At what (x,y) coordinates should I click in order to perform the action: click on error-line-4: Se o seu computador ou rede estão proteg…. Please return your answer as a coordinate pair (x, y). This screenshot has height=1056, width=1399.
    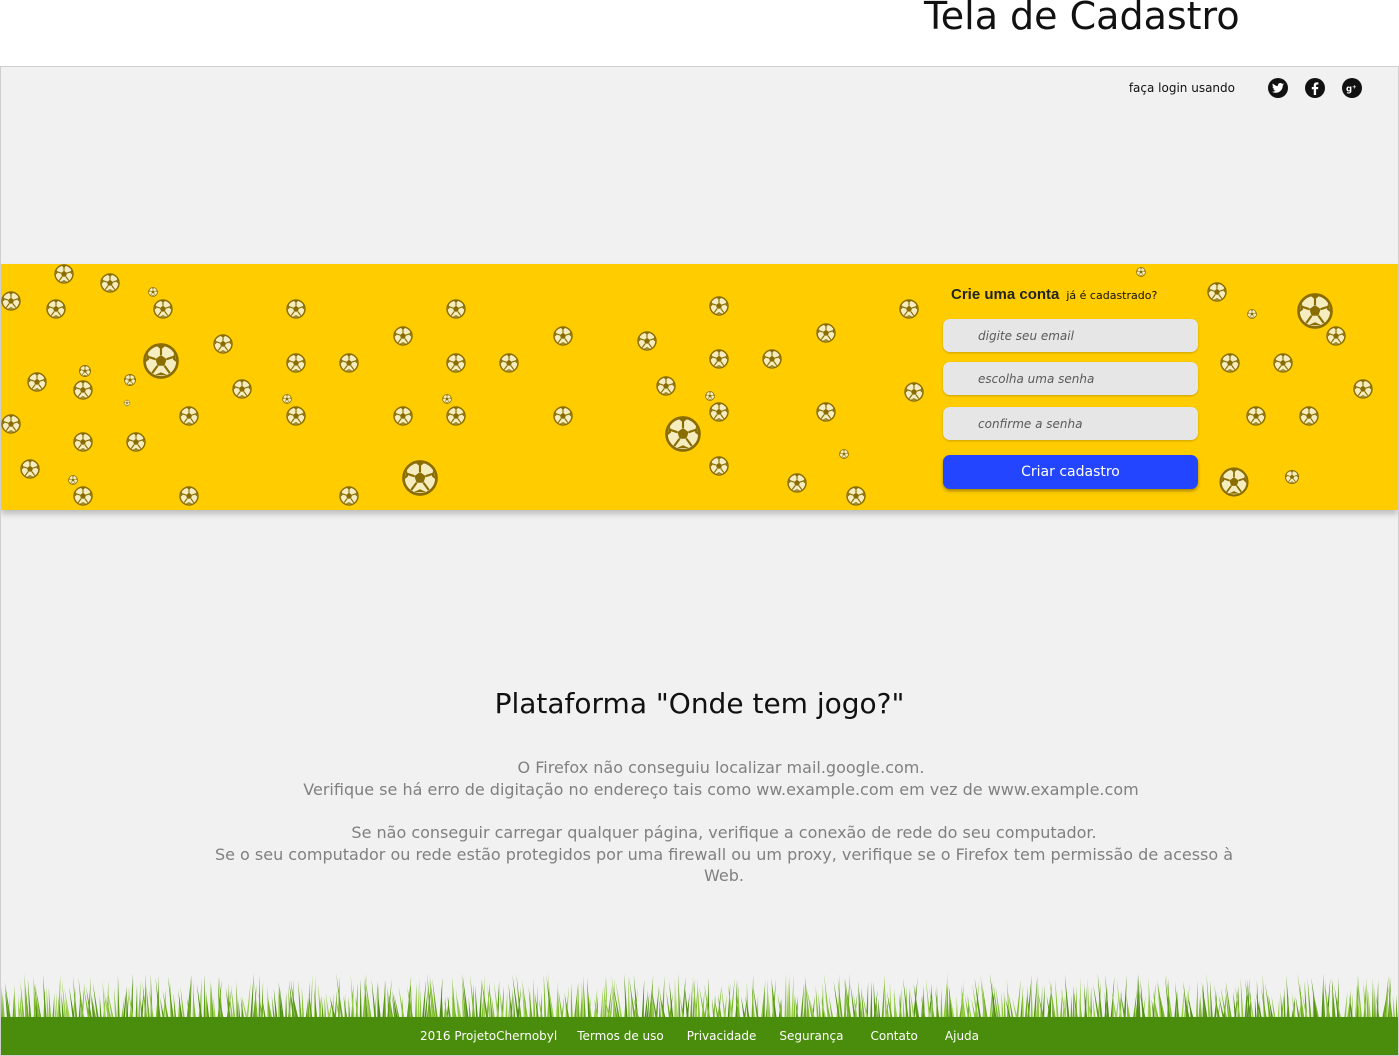
    Looking at the image, I should click on (724, 865).